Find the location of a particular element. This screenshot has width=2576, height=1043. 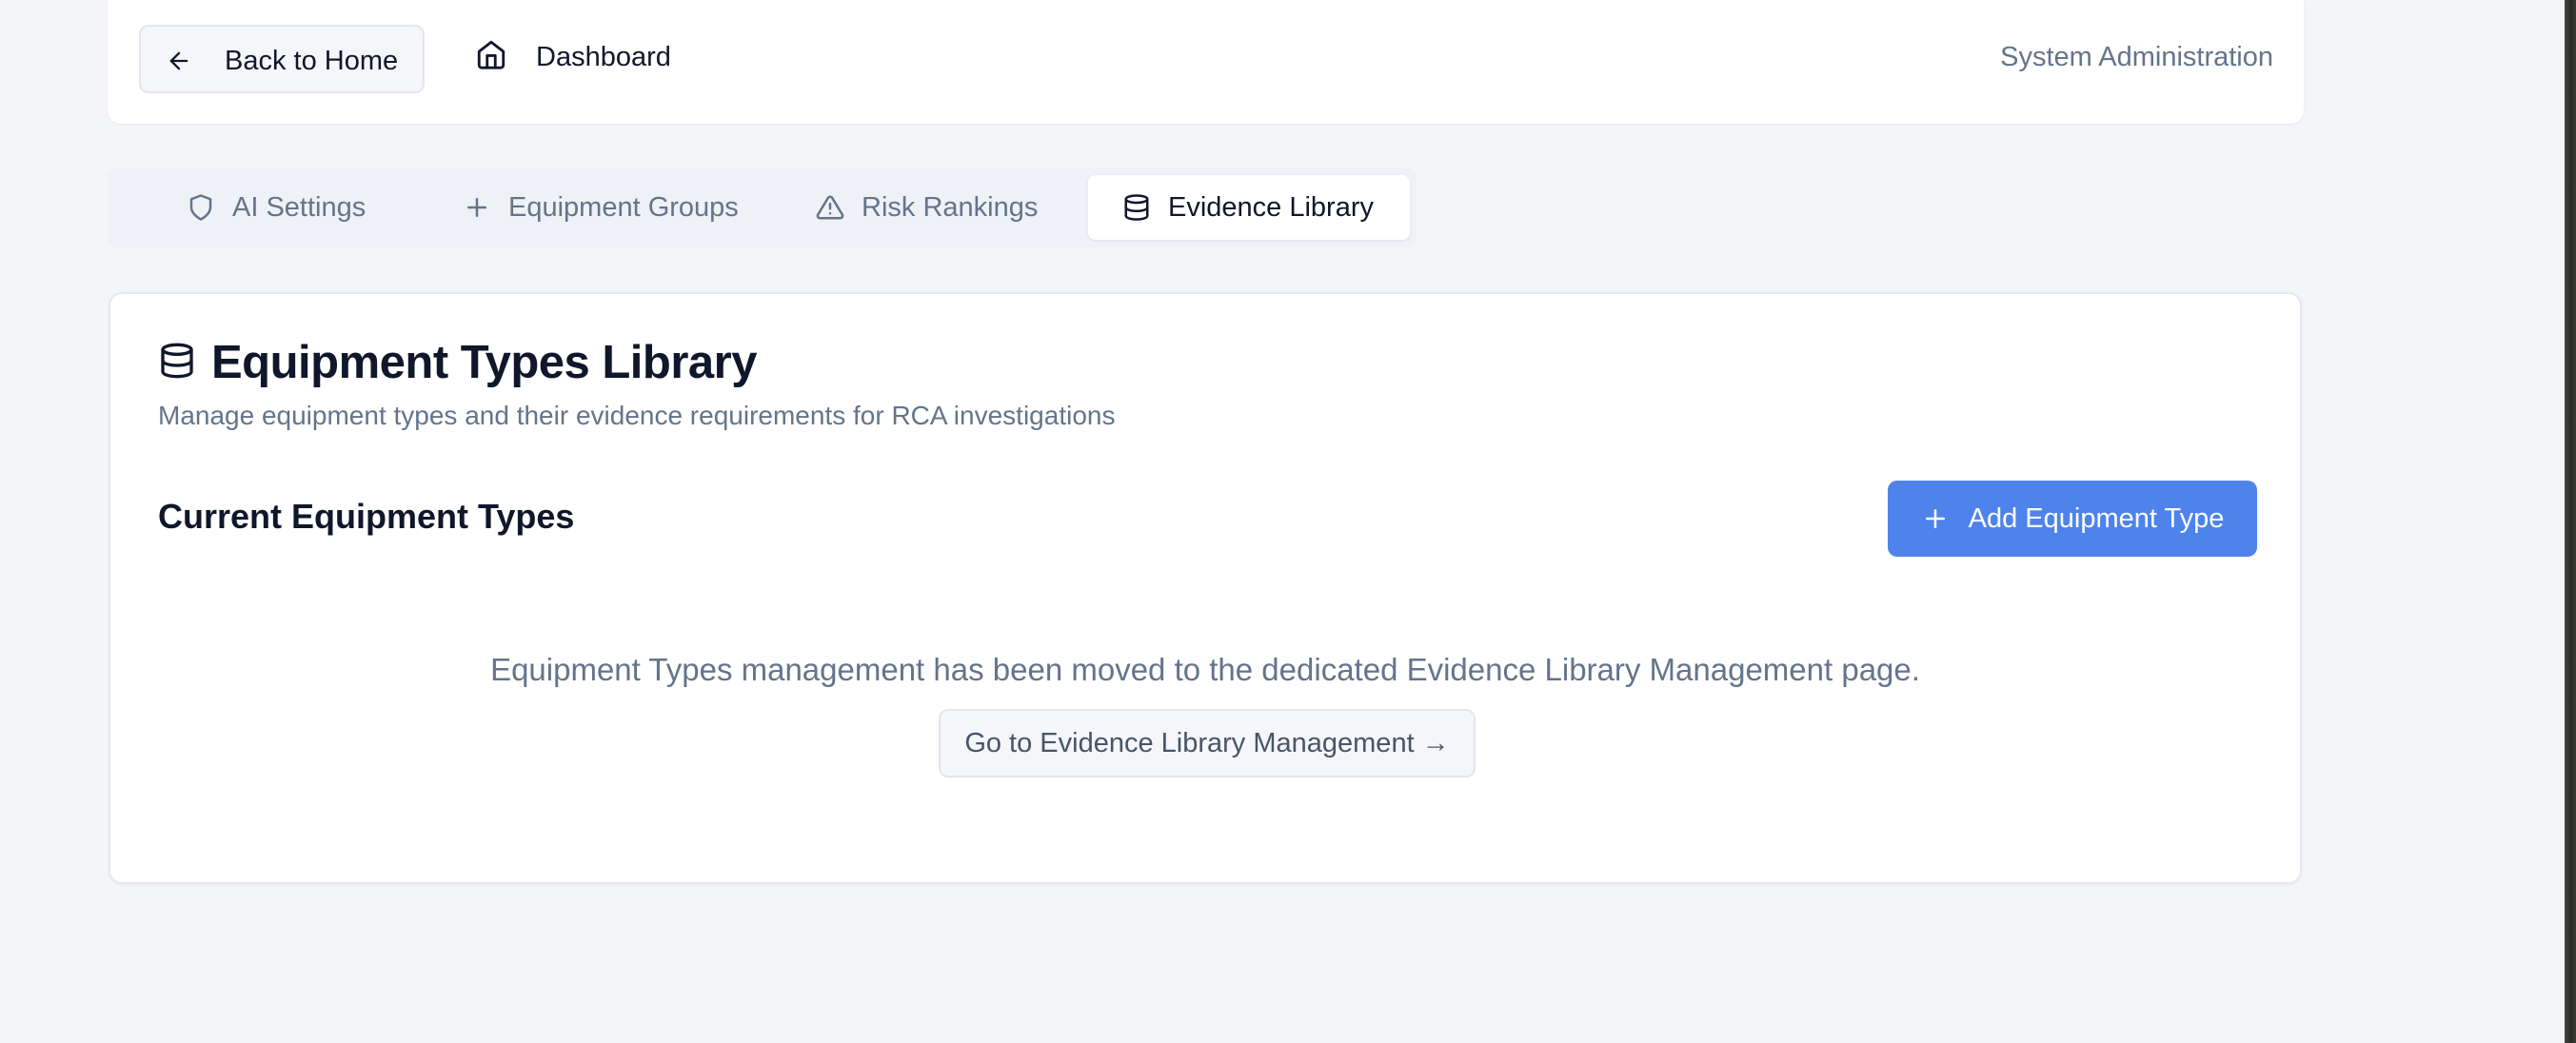

warning-triangle-icon is located at coordinates (830, 208).